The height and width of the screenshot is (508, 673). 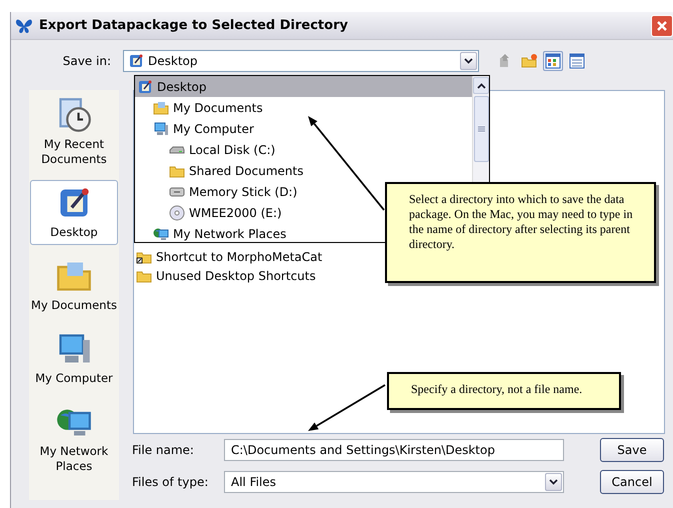 I want to click on dropdown-item: Shared Documents, so click(x=303, y=170).